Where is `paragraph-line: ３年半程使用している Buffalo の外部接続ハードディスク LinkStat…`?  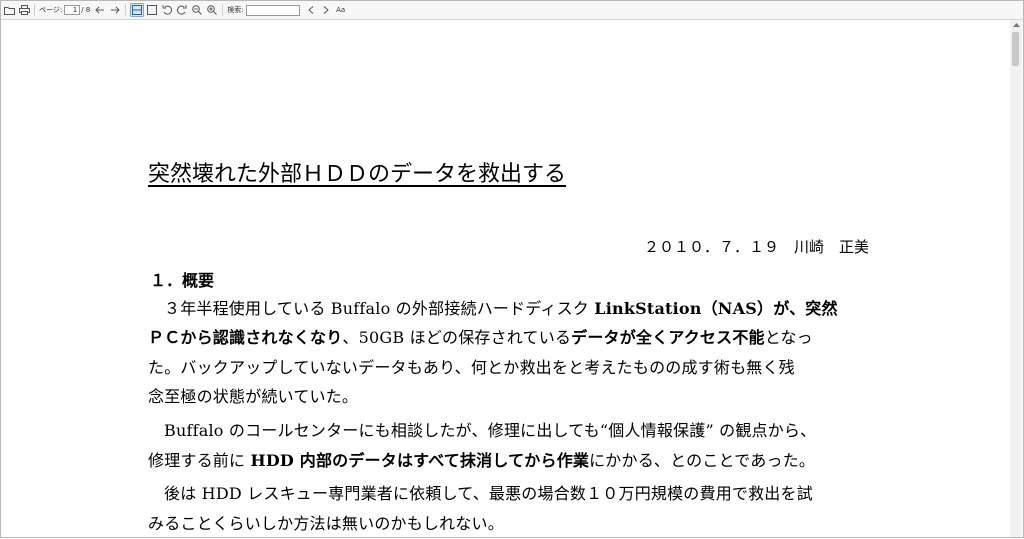
paragraph-line: ３年半程使用している Buffalo の外部接続ハードディスク LinkStat… is located at coordinates (501, 308).